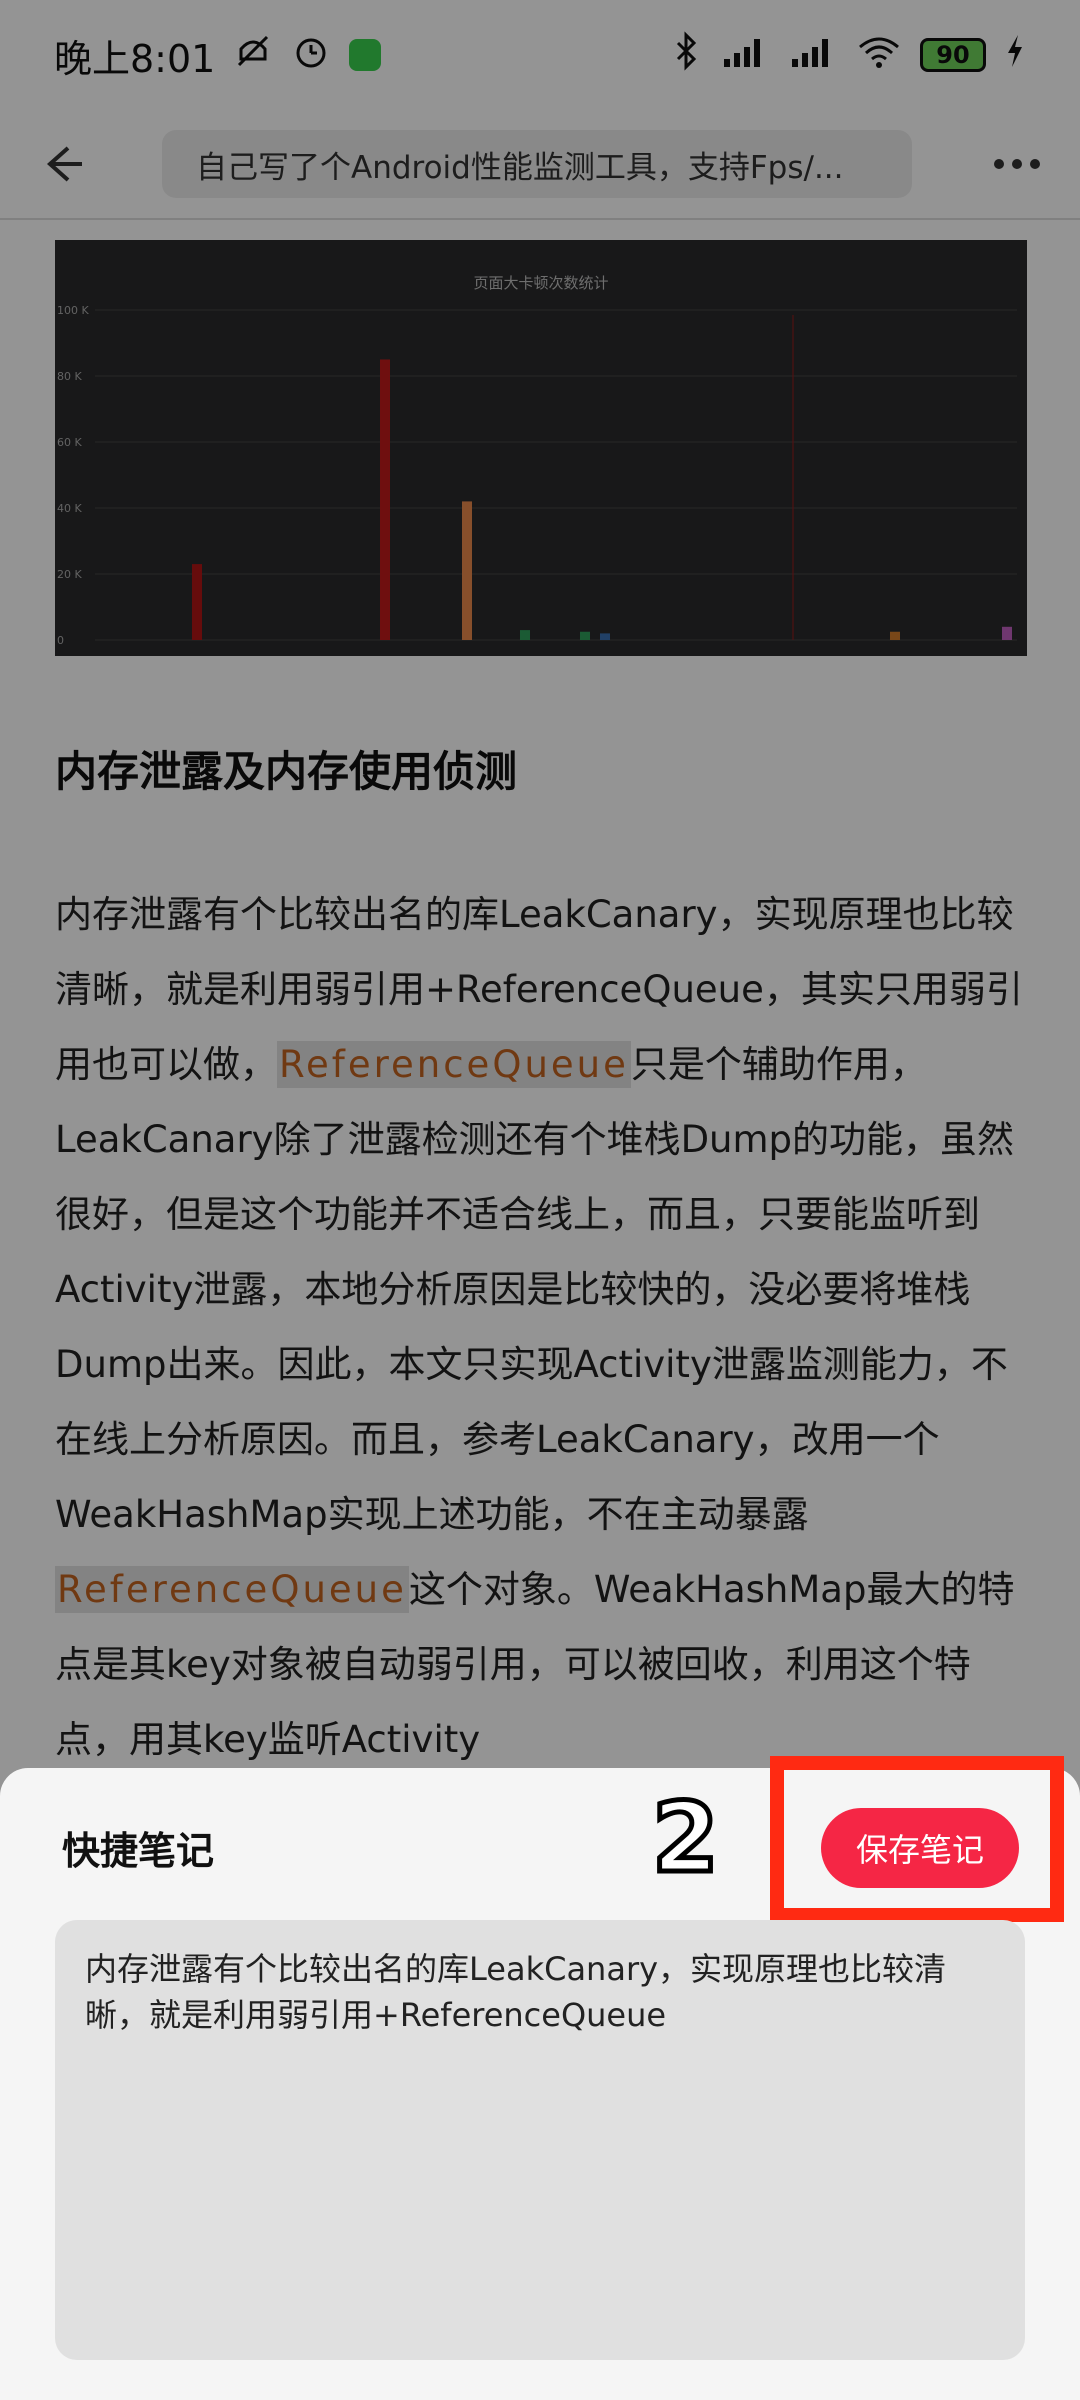  Describe the element at coordinates (920, 1848) in the screenshot. I see `save-note-button: 保存笔记` at that location.